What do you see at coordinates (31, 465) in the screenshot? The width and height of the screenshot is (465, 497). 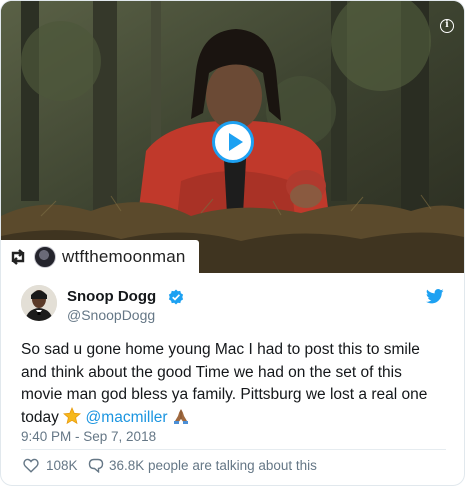 I see `heart-icon` at bounding box center [31, 465].